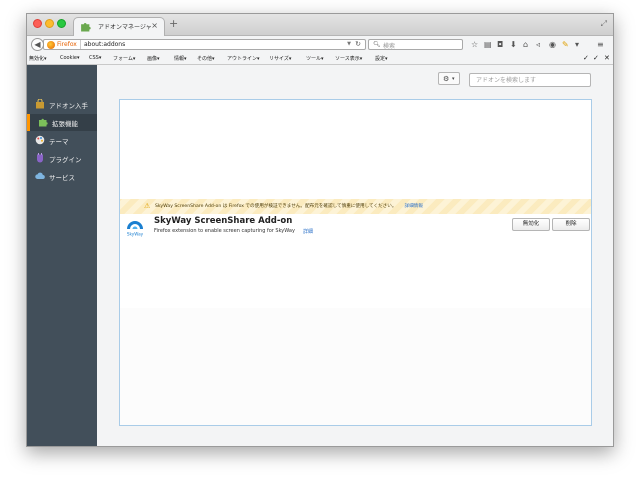  Describe the element at coordinates (348, 58) in the screenshot. I see `dev-view-source-menu: ソース表示▾` at that location.